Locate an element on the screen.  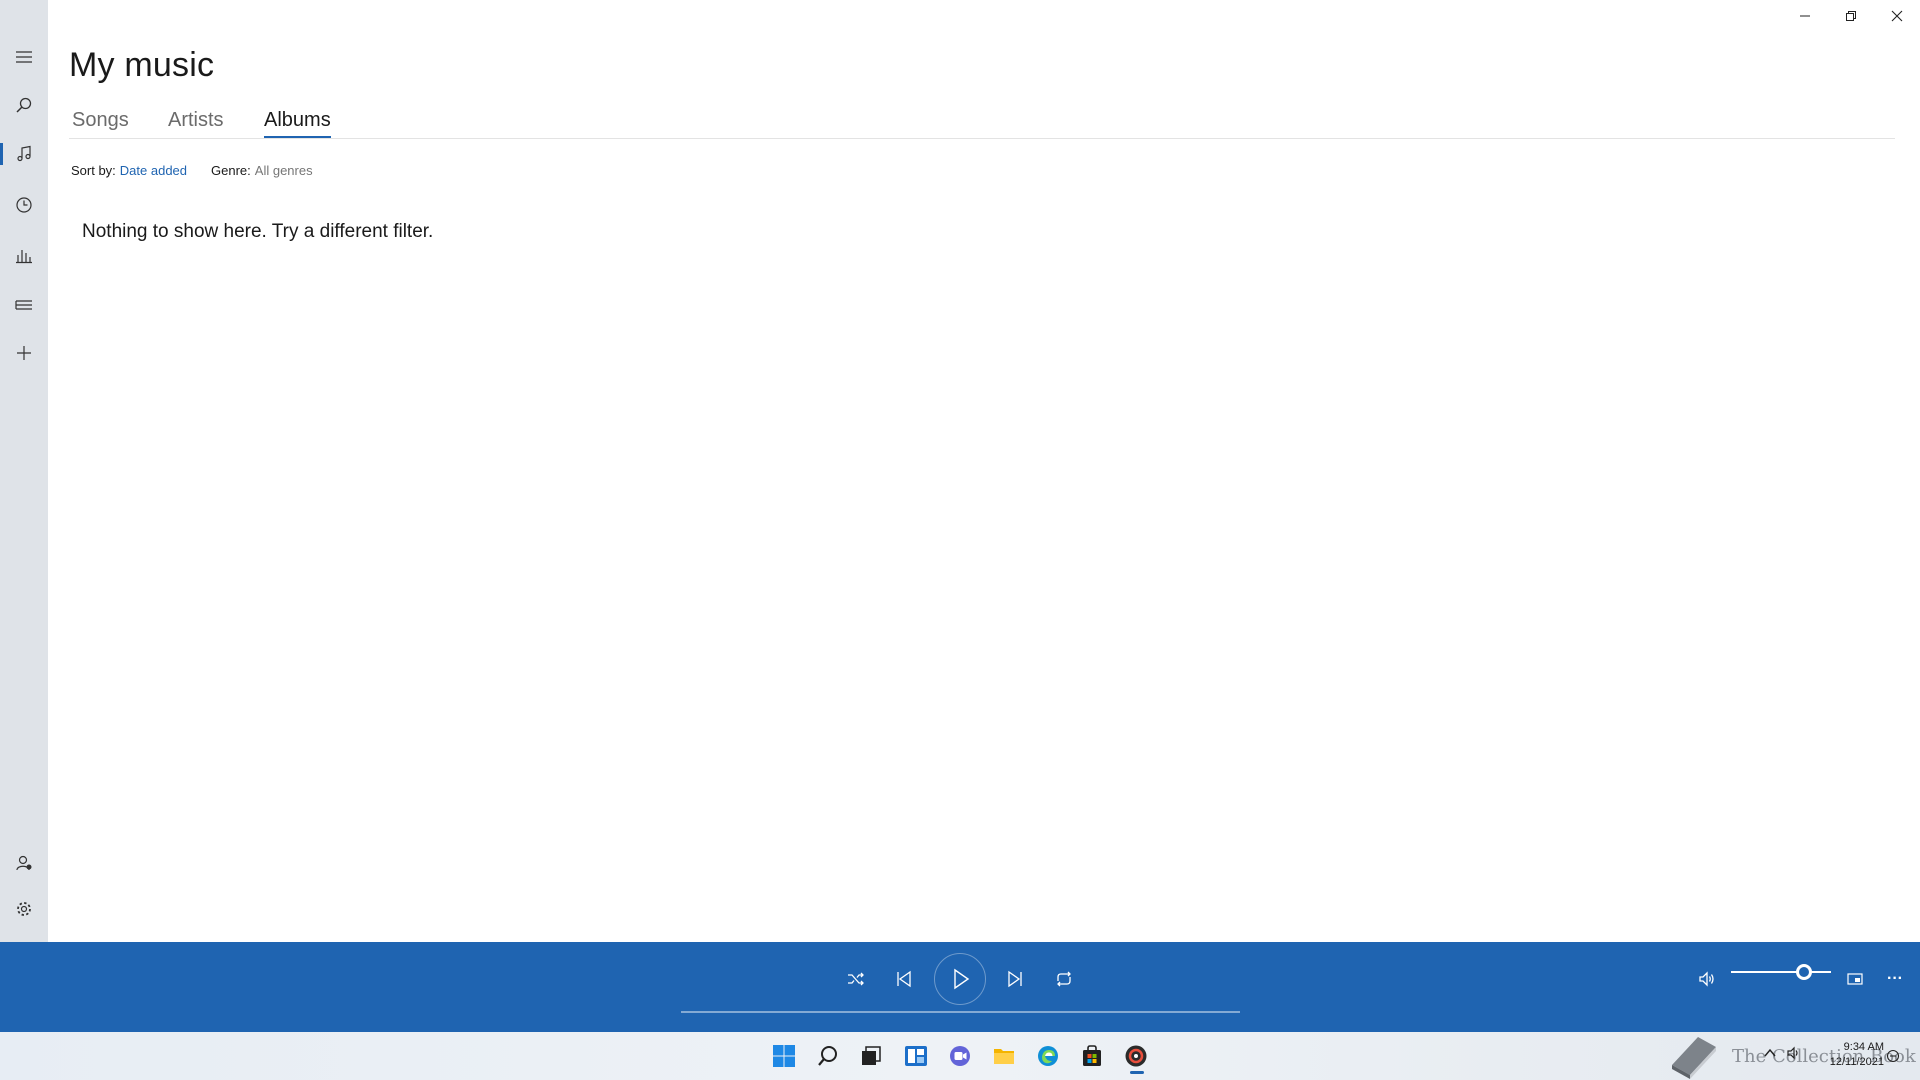
next-button is located at coordinates (1015, 979).